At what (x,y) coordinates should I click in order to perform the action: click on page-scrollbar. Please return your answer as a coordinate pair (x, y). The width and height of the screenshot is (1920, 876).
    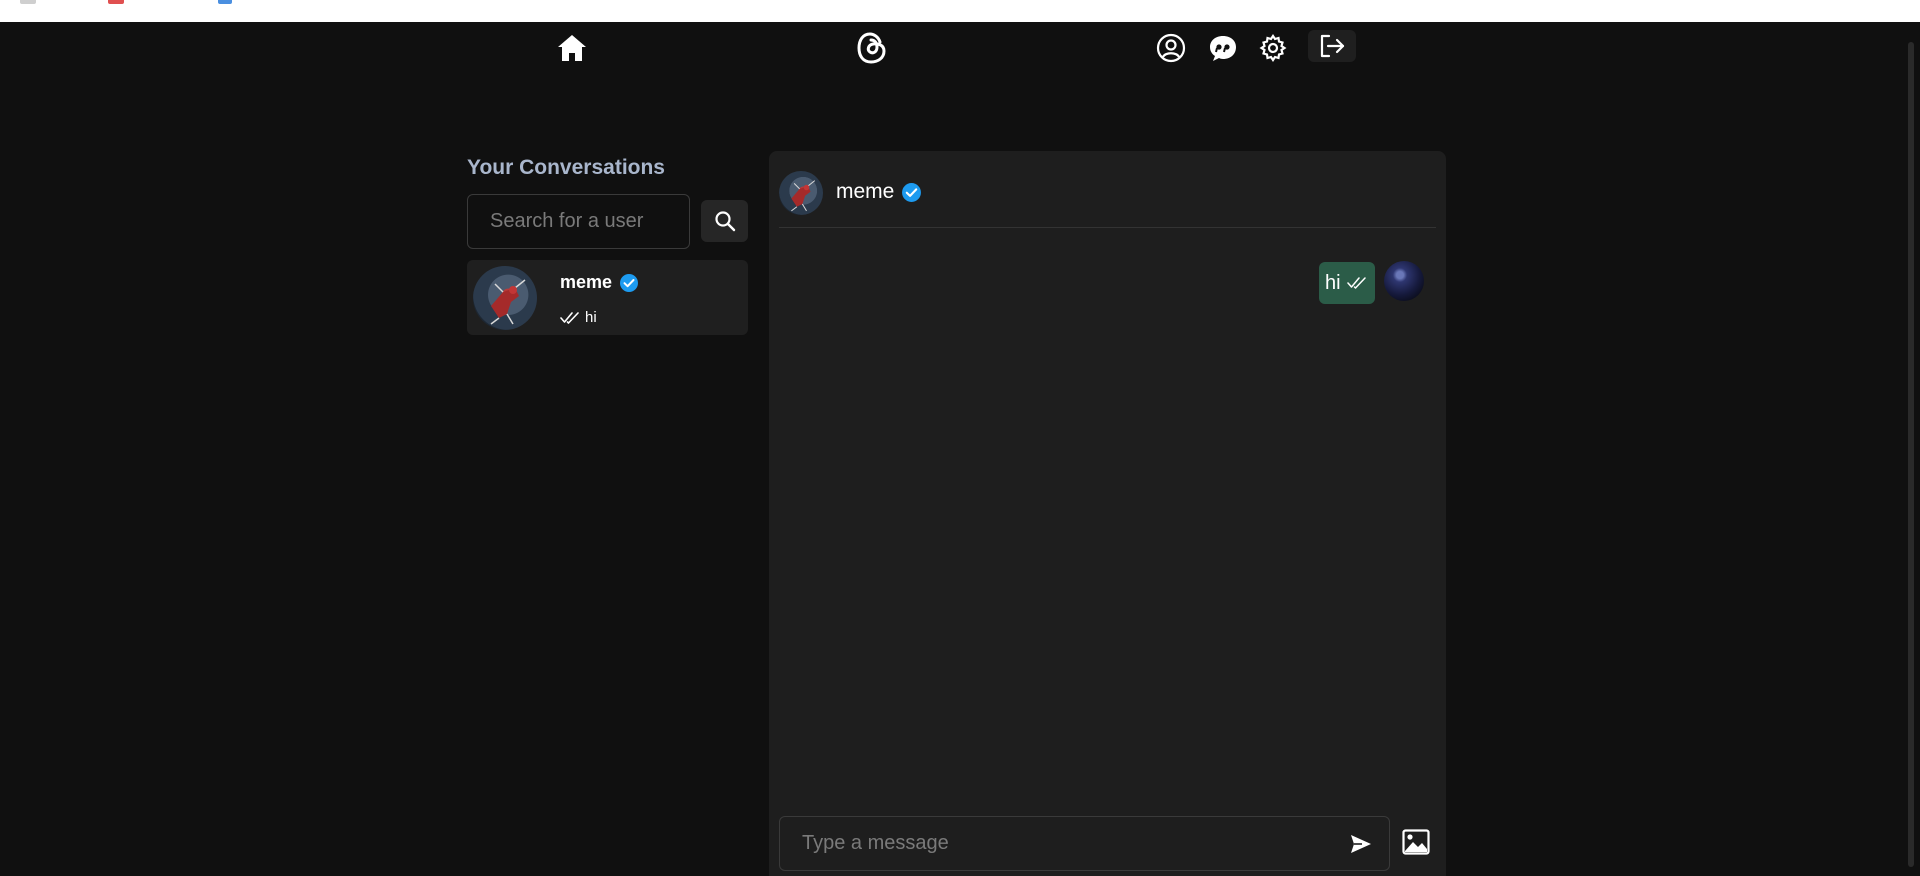
    Looking at the image, I should click on (1911, 449).